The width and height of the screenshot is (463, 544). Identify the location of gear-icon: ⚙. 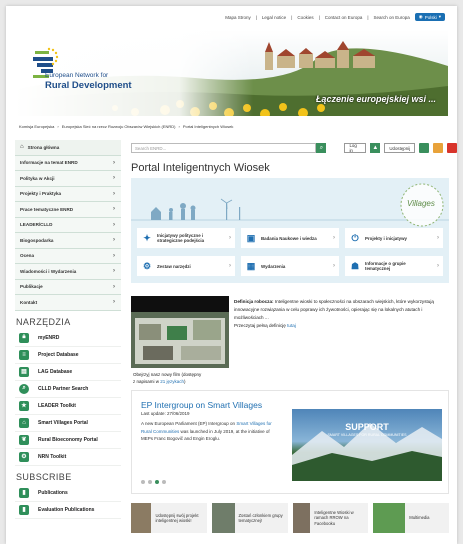
(147, 265).